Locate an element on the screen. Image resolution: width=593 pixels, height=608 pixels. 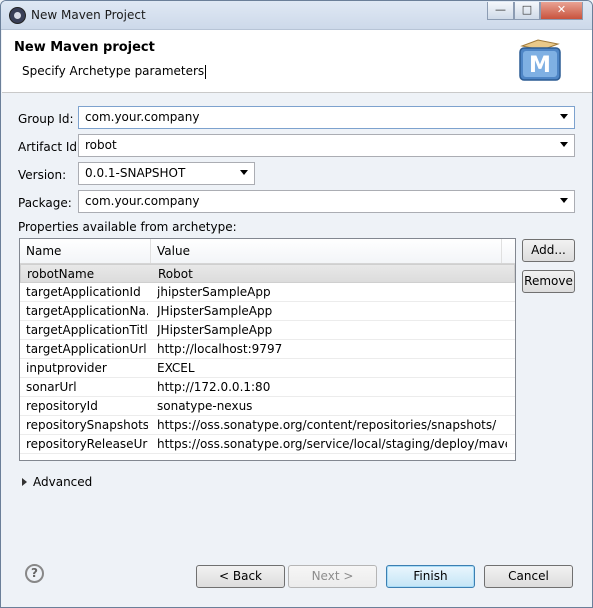
back-button: < Back is located at coordinates (240, 576).